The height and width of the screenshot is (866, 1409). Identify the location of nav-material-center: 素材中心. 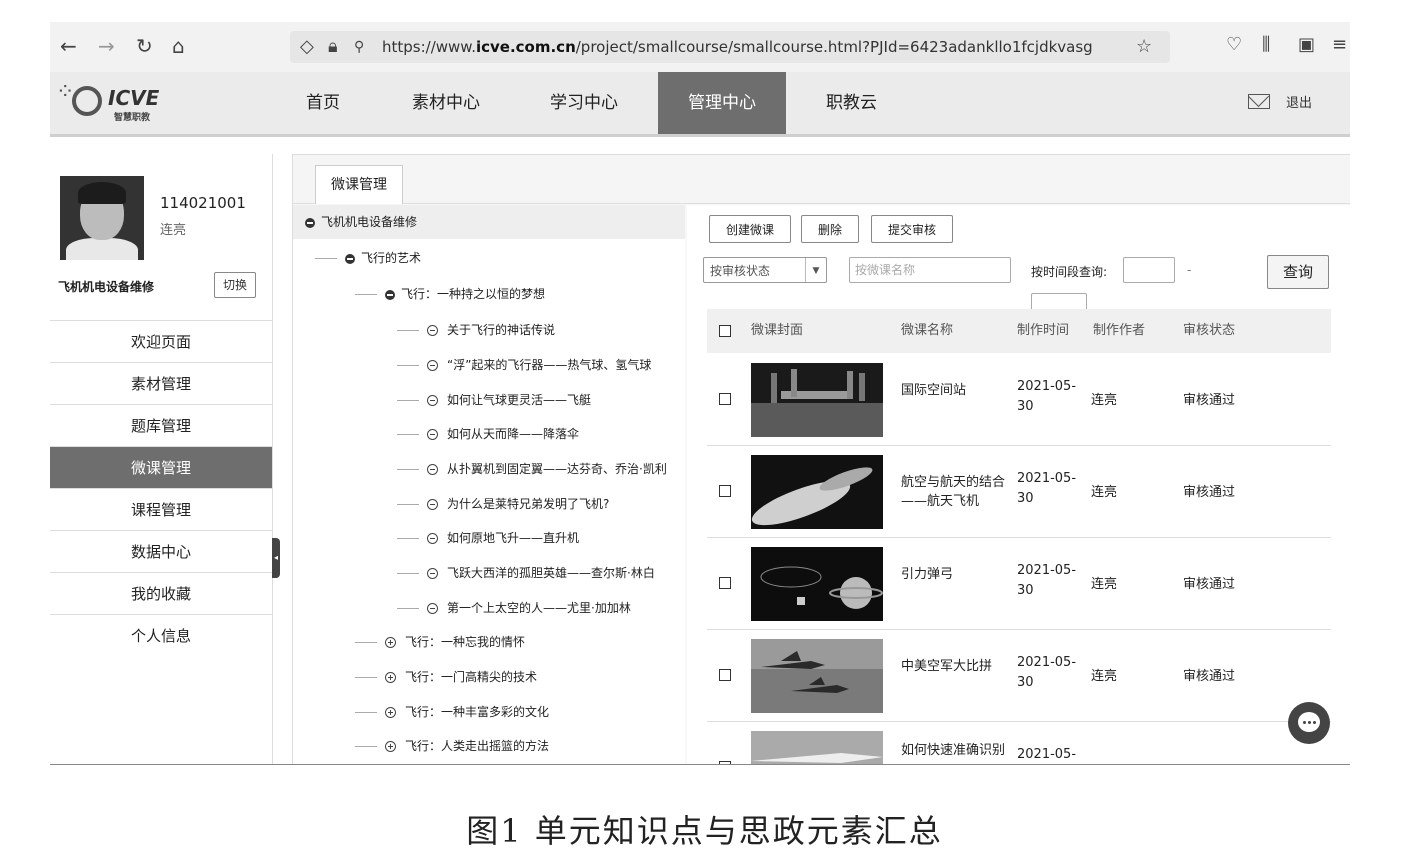
(446, 103).